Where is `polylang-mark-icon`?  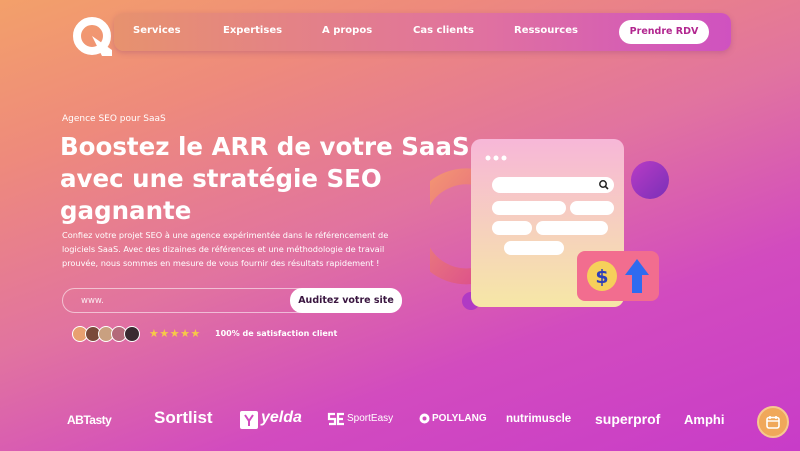
polylang-mark-icon is located at coordinates (424, 418).